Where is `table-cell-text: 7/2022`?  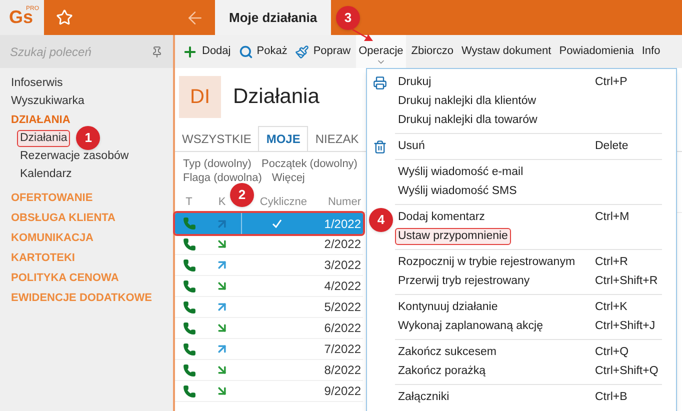
table-cell-text: 7/2022 is located at coordinates (342, 349).